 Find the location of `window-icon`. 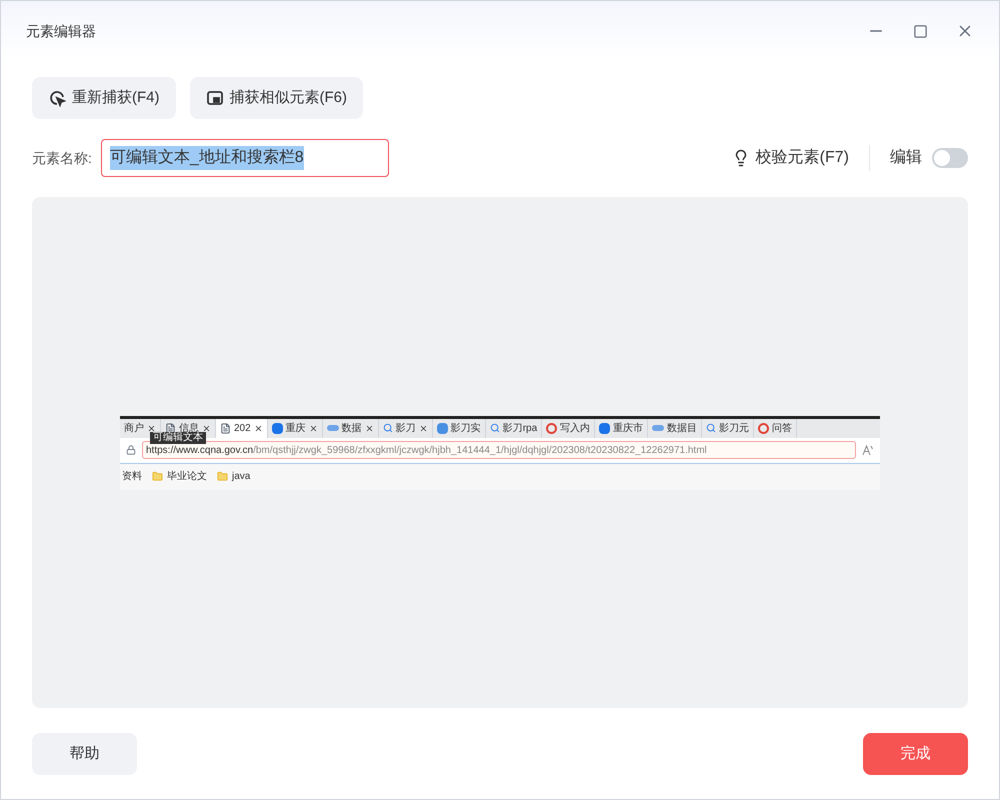

window-icon is located at coordinates (215, 98).